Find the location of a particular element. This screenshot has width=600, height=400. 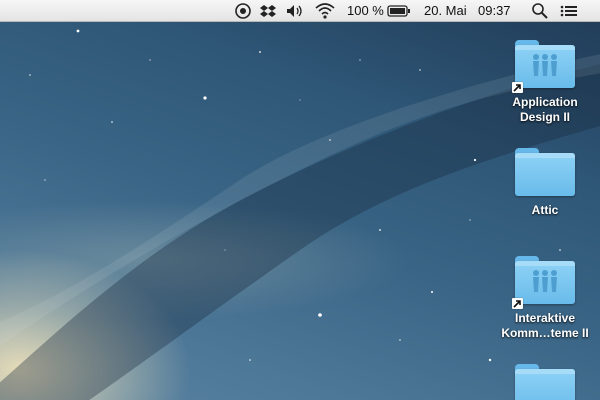

desktop-icon-interaktive: Interaktive Komm…teme II is located at coordinates (545, 298).